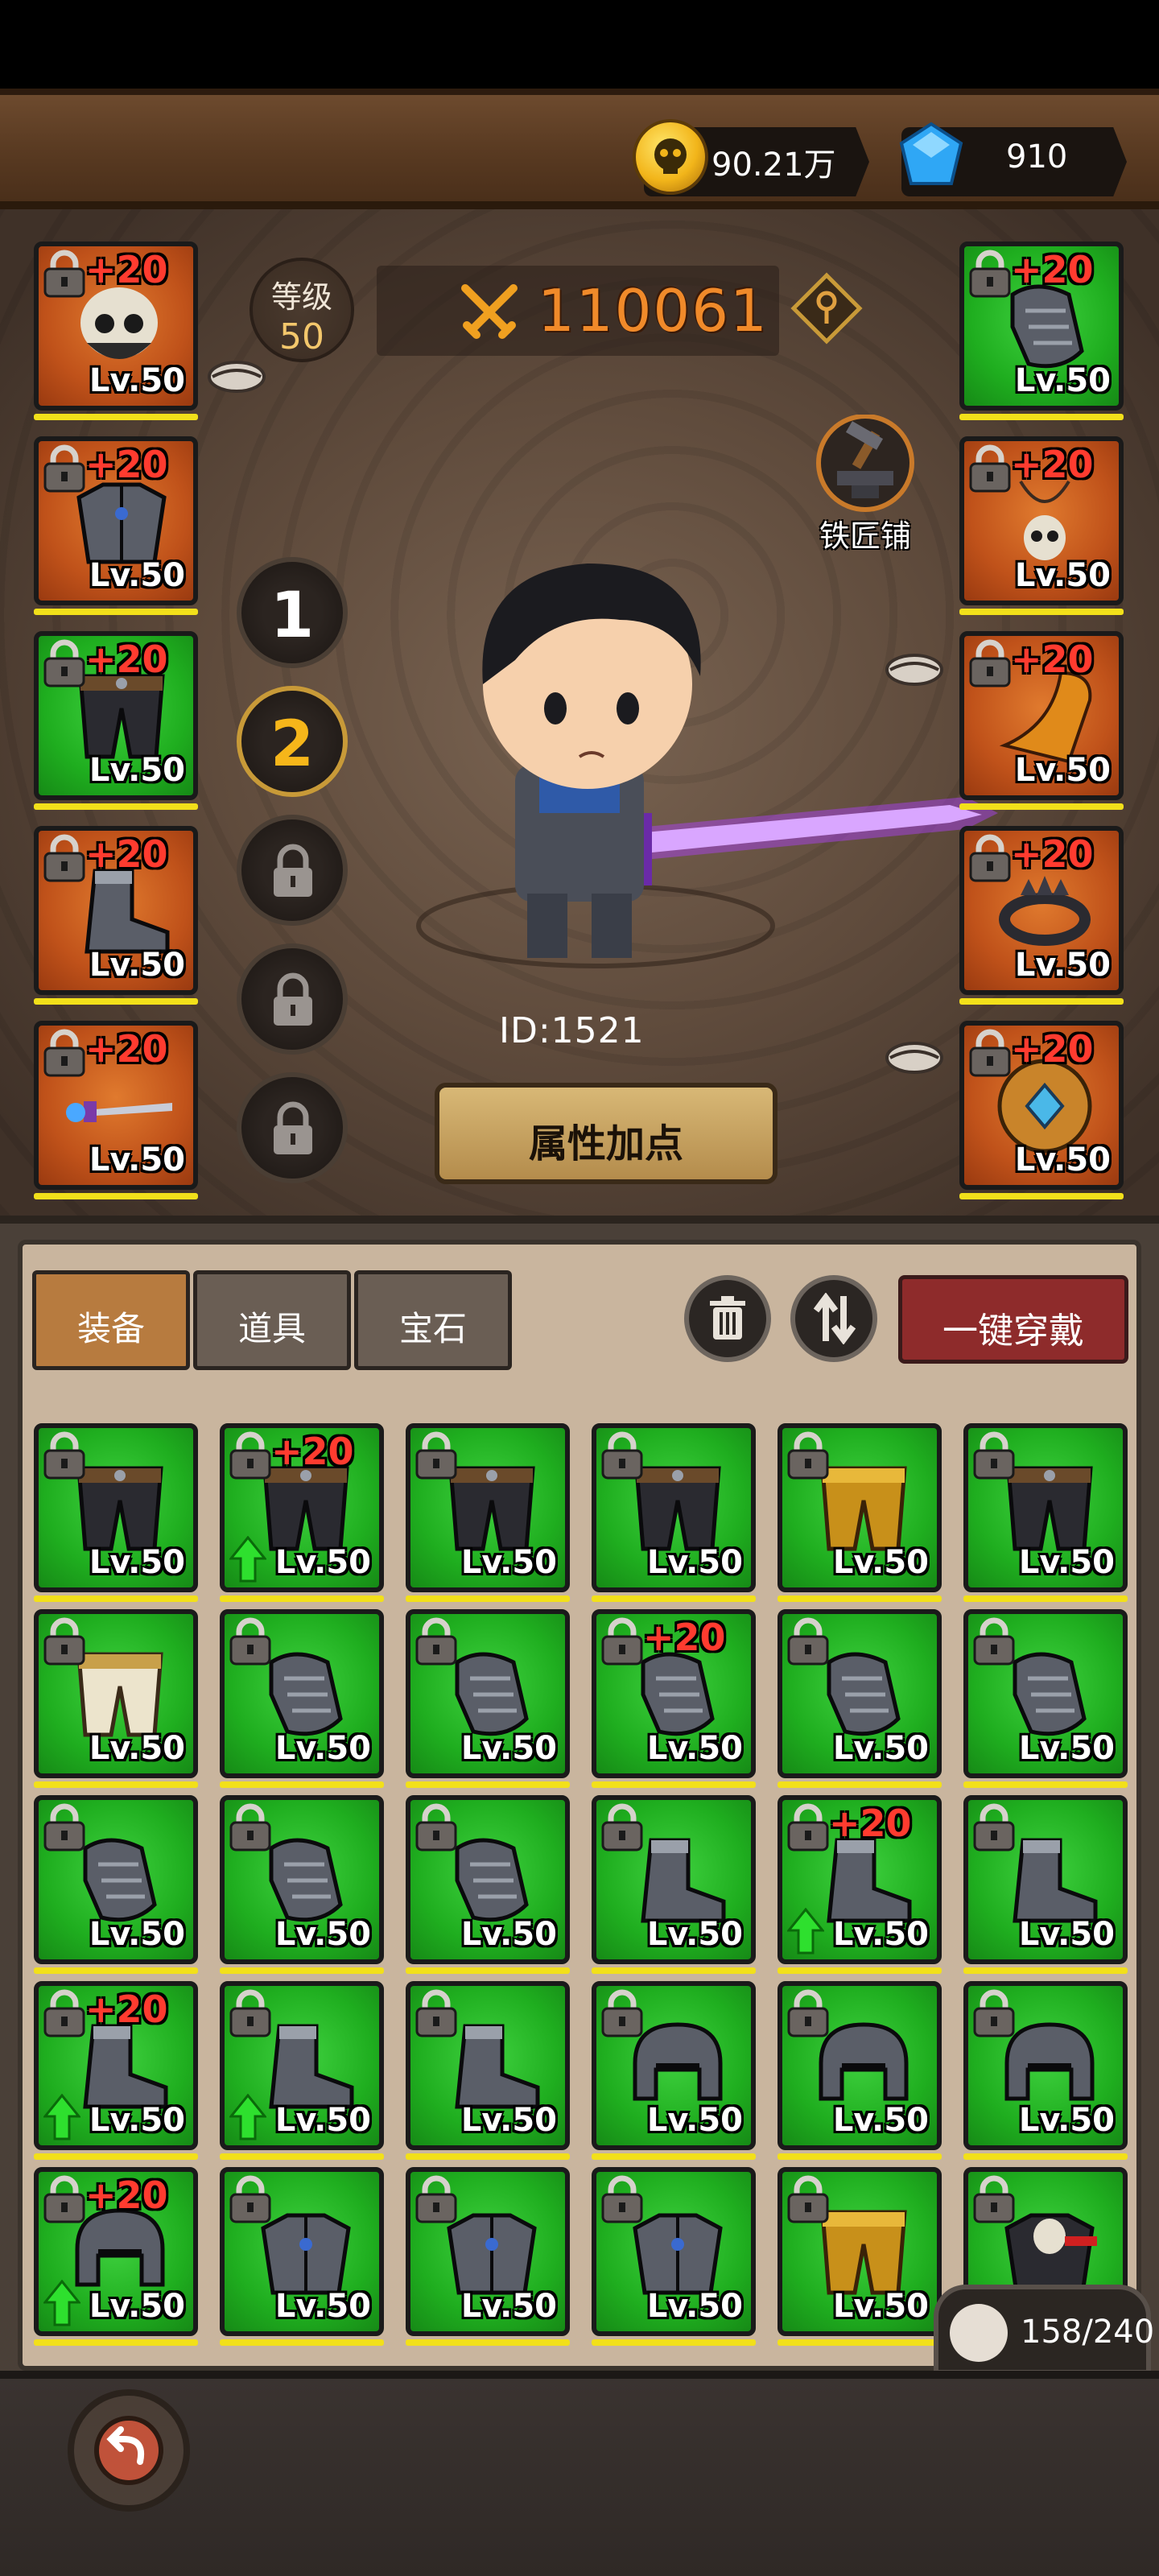 The height and width of the screenshot is (2576, 1159). What do you see at coordinates (1044, 2330) in the screenshot?
I see `bag-capacity: 158/240` at bounding box center [1044, 2330].